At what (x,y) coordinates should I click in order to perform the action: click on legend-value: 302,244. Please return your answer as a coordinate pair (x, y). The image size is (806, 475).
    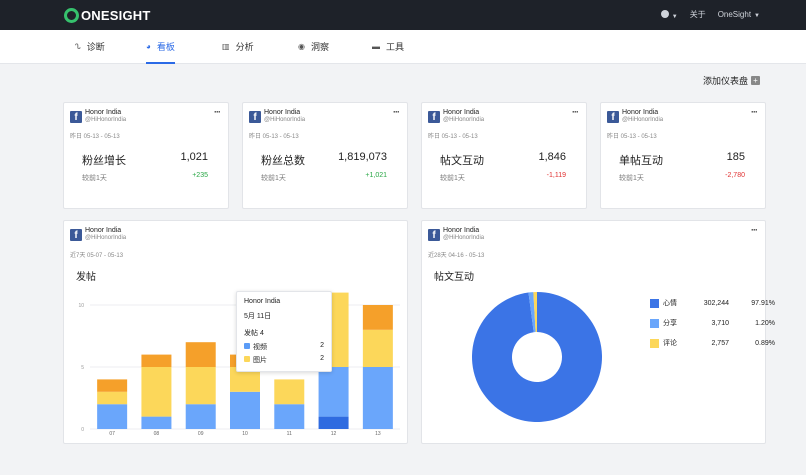
    Looking at the image, I should click on (716, 303).